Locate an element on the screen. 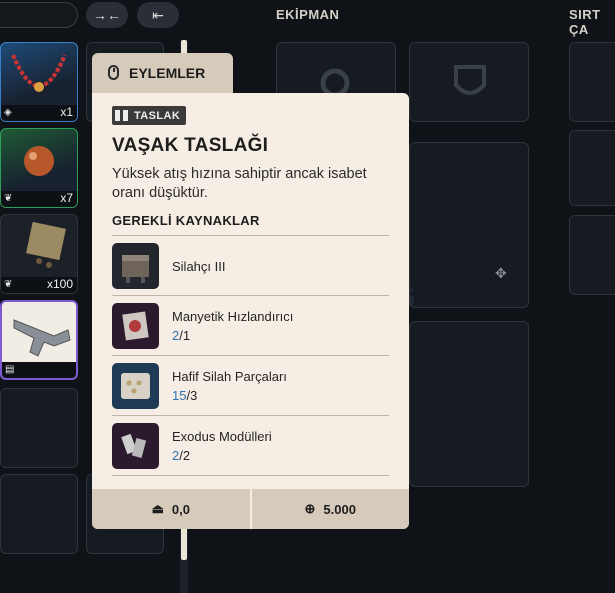 This screenshot has height=593, width=615. accelerator-icon is located at coordinates (135, 326).